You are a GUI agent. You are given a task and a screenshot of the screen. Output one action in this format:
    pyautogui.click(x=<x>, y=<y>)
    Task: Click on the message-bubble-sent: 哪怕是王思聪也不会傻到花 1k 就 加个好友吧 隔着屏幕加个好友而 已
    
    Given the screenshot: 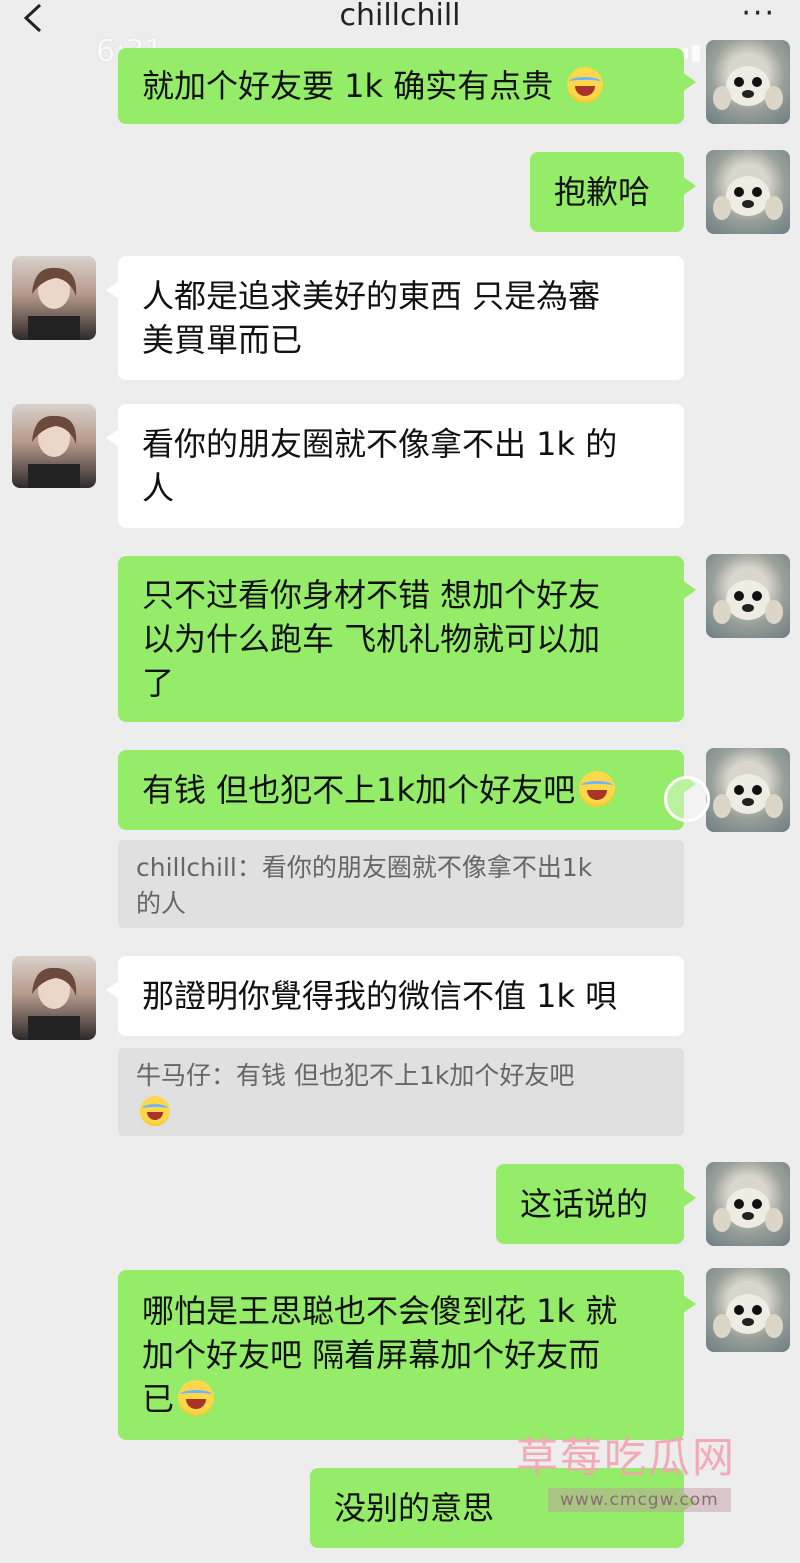 What is the action you would take?
    pyautogui.click(x=407, y=1355)
    